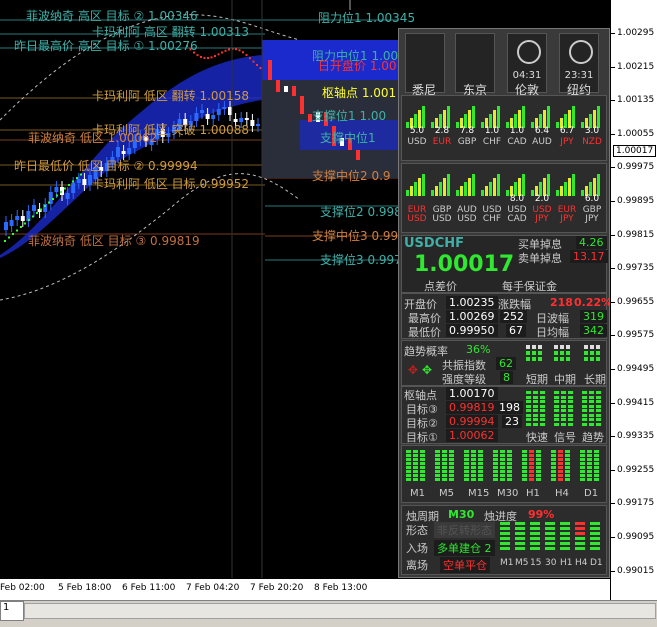 The height and width of the screenshot is (627, 657). I want to click on price-tick: 1.00135, so click(636, 100).